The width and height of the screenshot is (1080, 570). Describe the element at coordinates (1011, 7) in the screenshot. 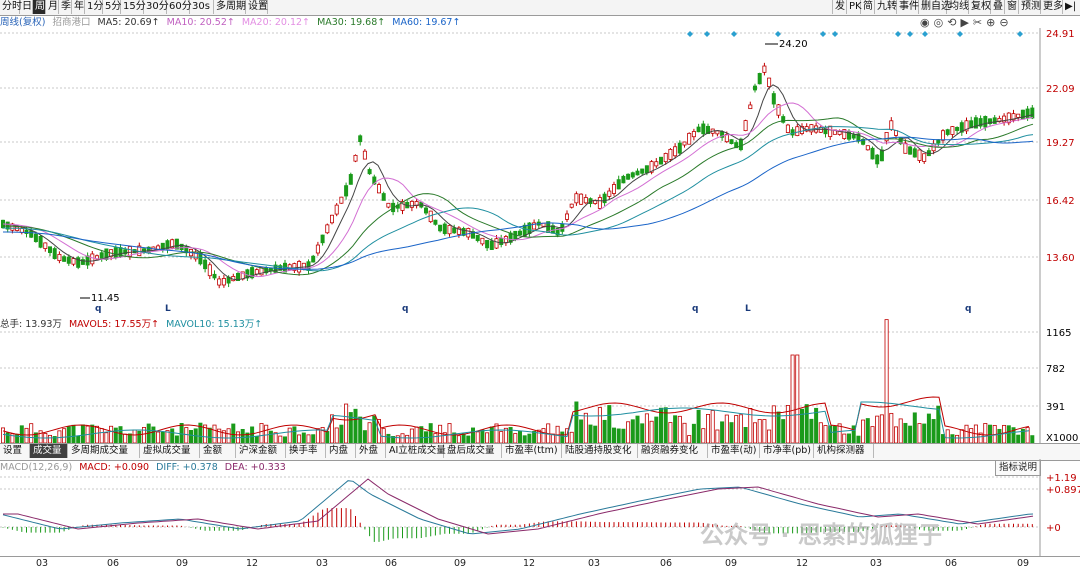

I see `tool-button-9: 窗` at that location.